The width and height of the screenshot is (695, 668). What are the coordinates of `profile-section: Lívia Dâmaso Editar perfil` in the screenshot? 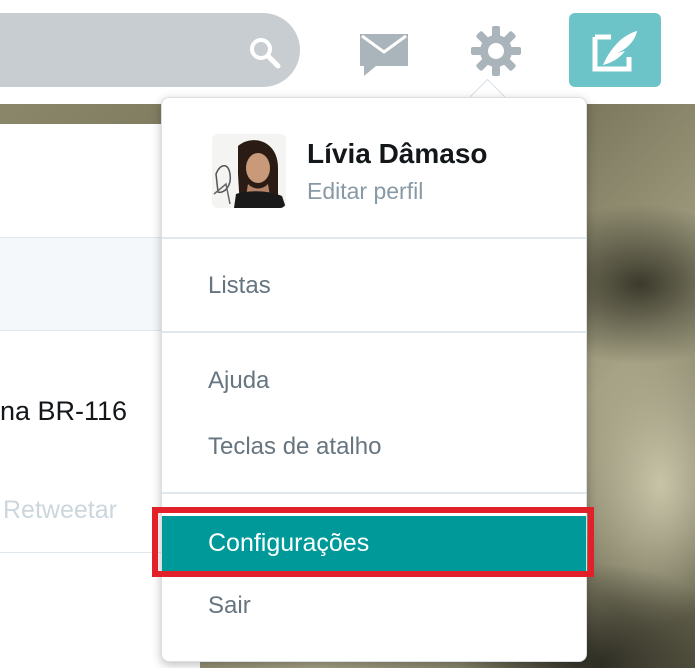 It's located at (374, 167).